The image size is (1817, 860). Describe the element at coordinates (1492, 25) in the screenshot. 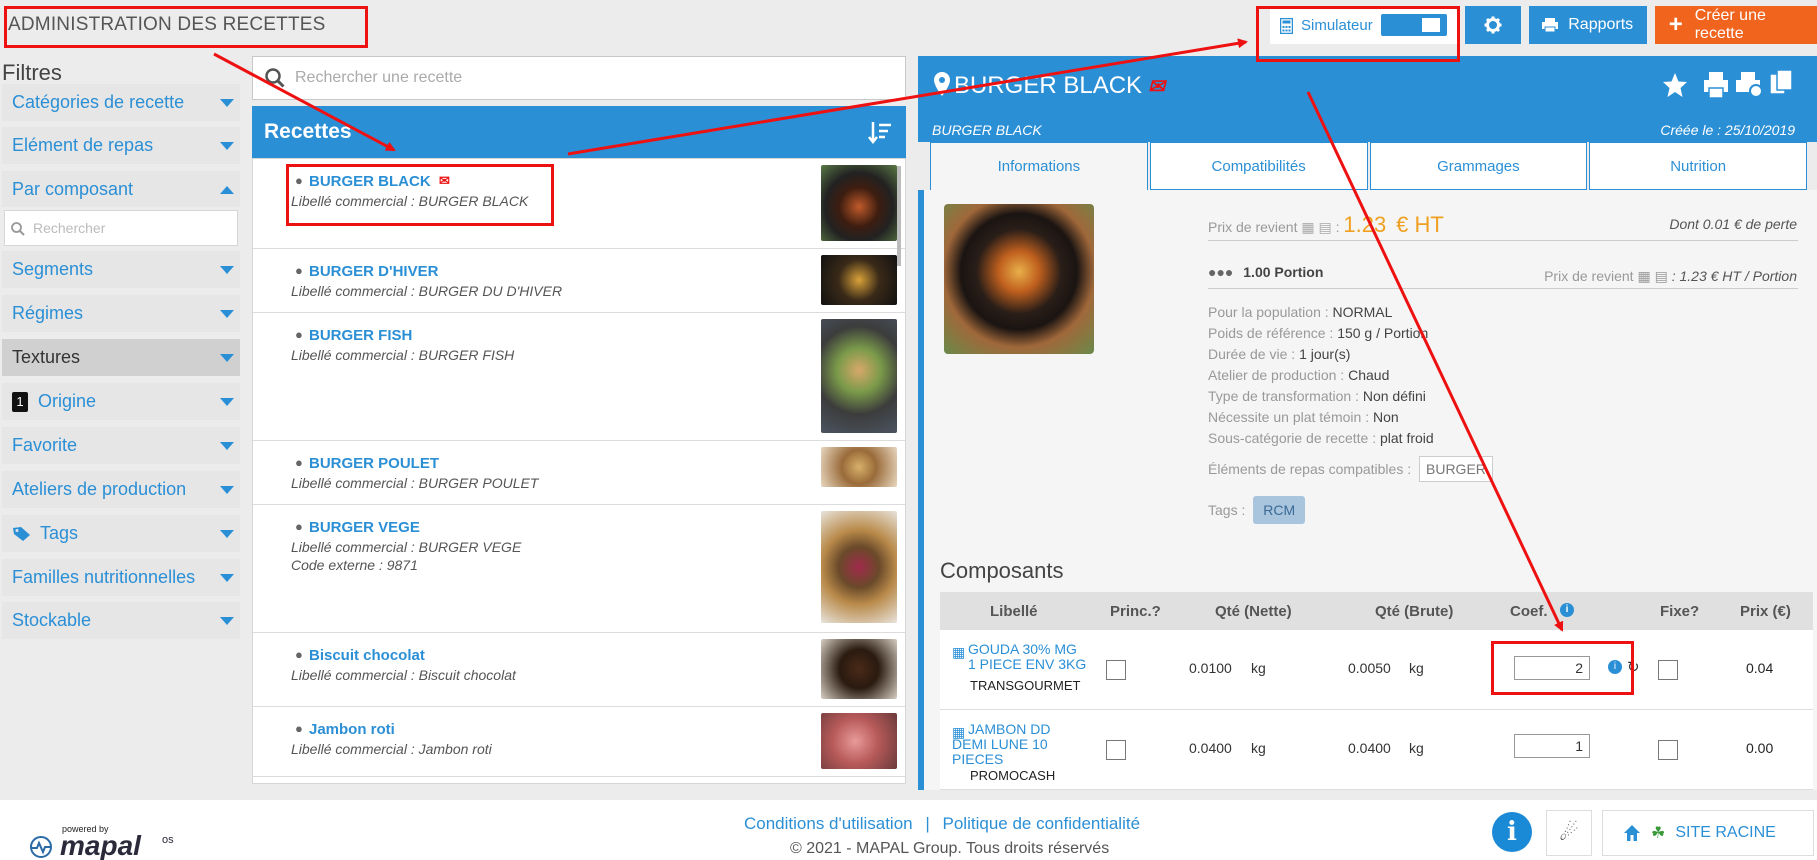

I see `settings-button` at that location.